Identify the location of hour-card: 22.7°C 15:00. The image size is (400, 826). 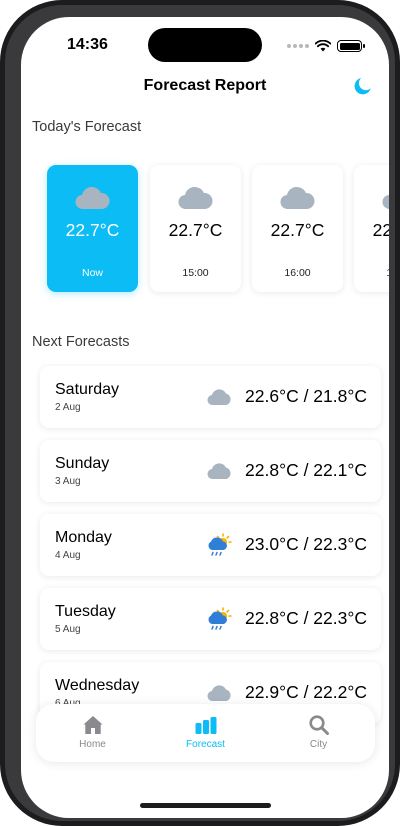
(195, 228).